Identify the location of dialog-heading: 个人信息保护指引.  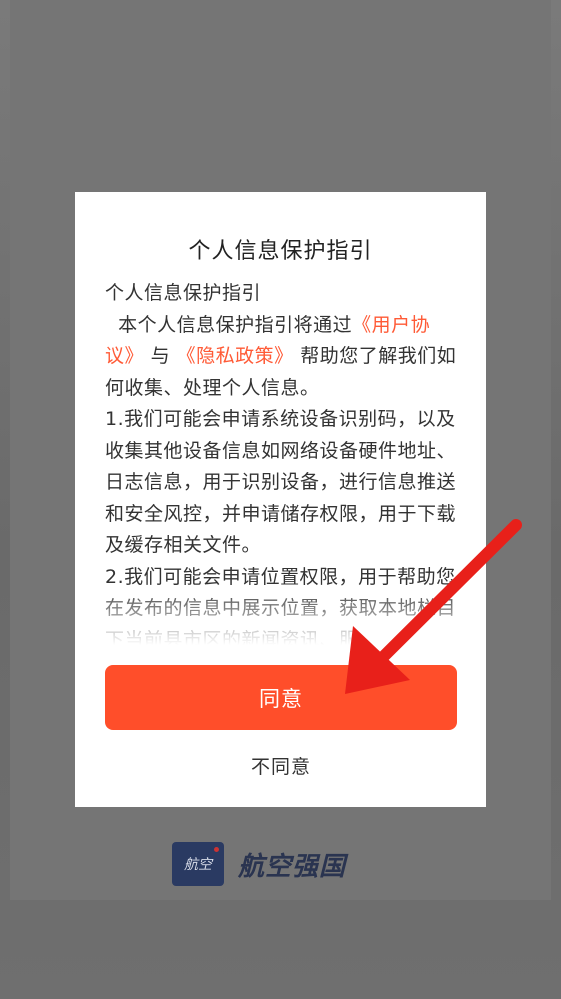
(183, 293).